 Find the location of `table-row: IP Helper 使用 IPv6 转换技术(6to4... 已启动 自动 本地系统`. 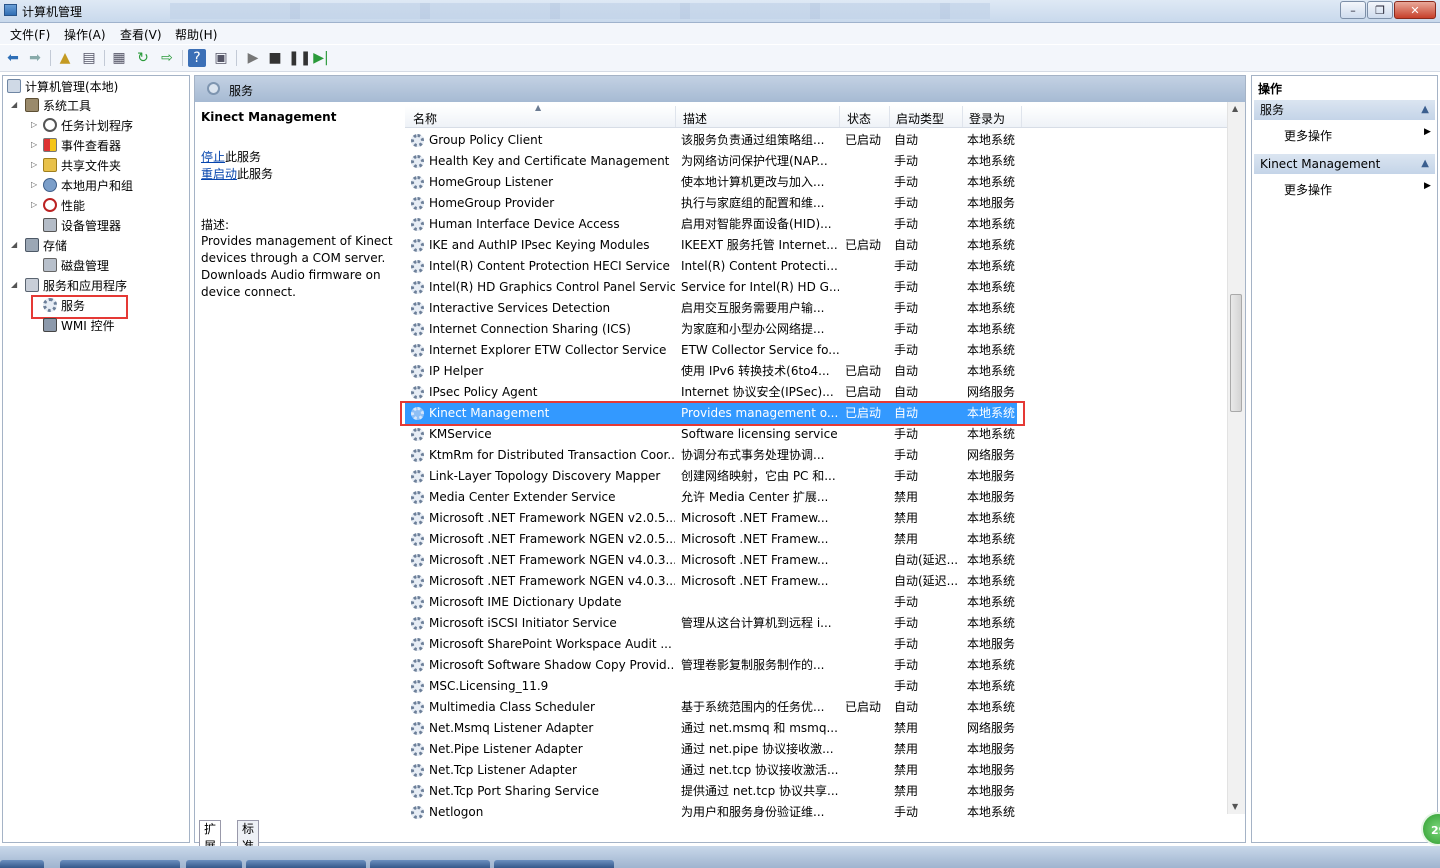

table-row: IP Helper 使用 IPv6 转换技术(6to4... 已启动 自动 本地系统 is located at coordinates (711, 371).